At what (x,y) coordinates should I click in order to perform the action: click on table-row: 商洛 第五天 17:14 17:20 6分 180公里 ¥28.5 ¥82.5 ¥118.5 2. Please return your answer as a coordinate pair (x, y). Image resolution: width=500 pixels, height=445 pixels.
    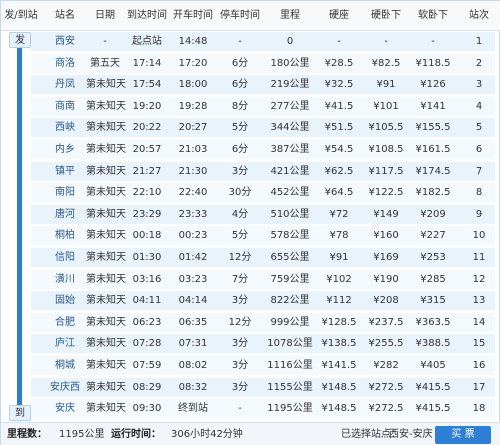
    Looking at the image, I should click on (263, 63).